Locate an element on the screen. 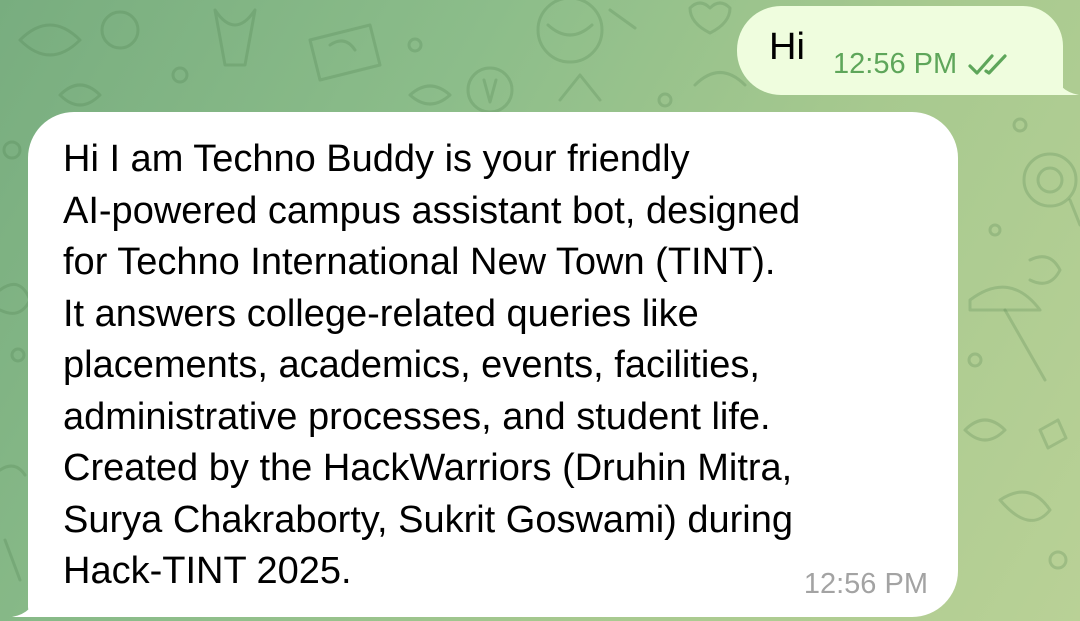  double-check-icon is located at coordinates (987, 64).